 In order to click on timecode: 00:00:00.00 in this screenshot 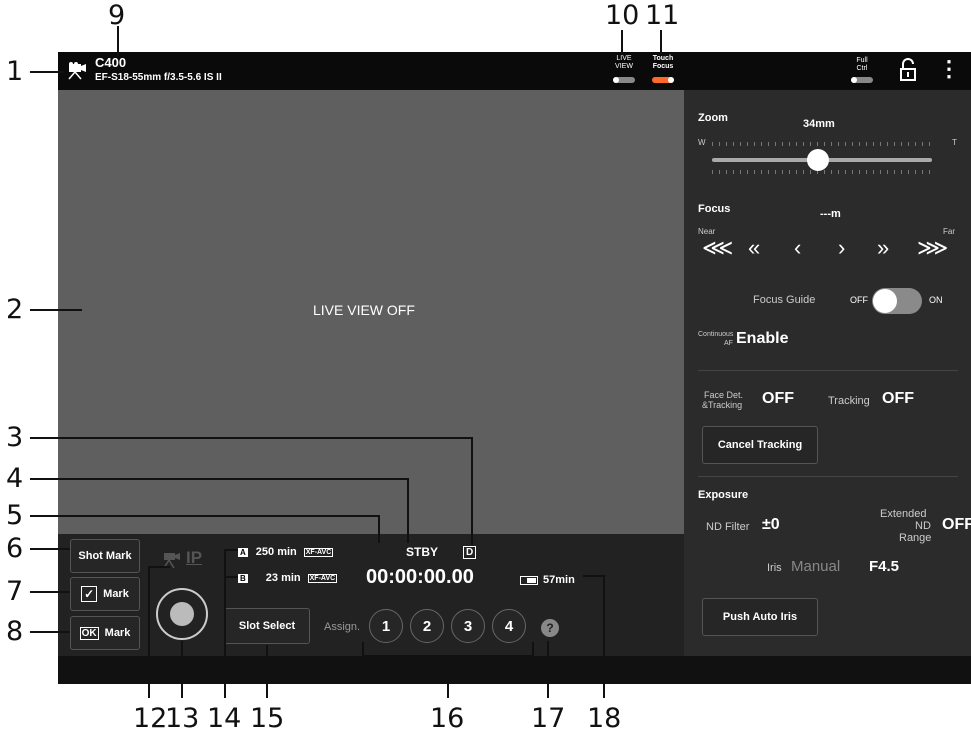, I will do `click(420, 577)`.